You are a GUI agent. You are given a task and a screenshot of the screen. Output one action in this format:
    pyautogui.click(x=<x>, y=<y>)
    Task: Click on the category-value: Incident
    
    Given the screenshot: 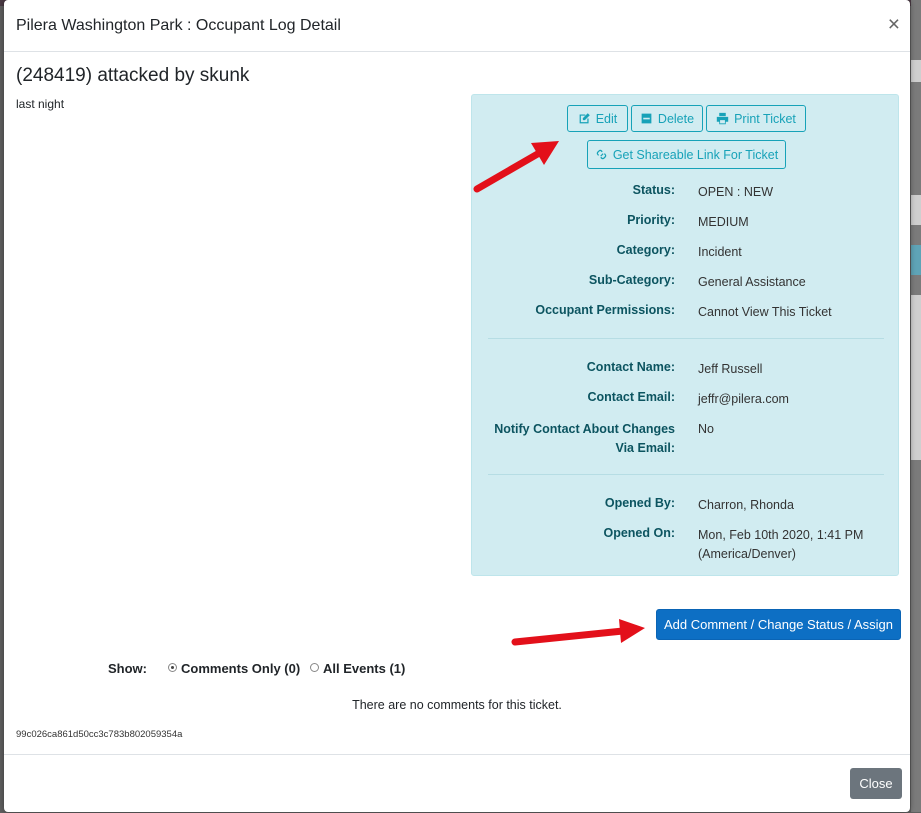 What is the action you would take?
    pyautogui.click(x=720, y=252)
    